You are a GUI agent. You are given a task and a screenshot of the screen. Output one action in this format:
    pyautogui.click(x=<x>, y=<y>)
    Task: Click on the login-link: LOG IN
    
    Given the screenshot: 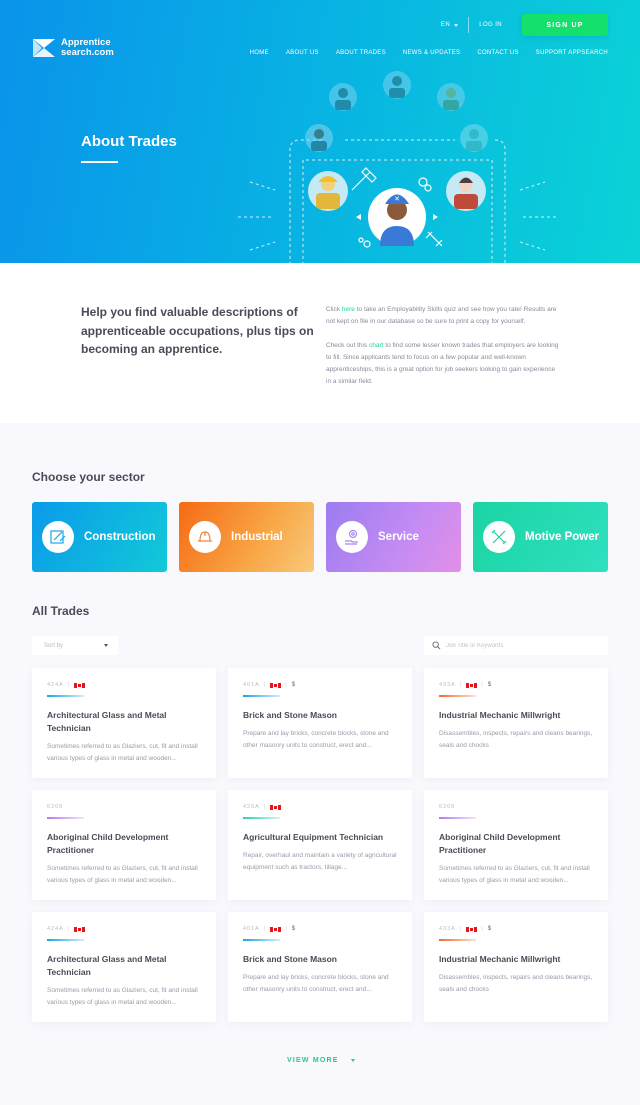 What is the action you would take?
    pyautogui.click(x=490, y=25)
    